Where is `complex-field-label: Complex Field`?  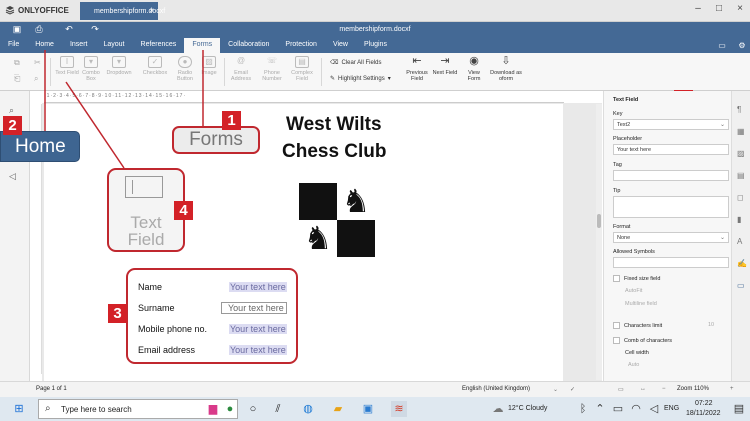 complex-field-label: Complex Field is located at coordinates (302, 76).